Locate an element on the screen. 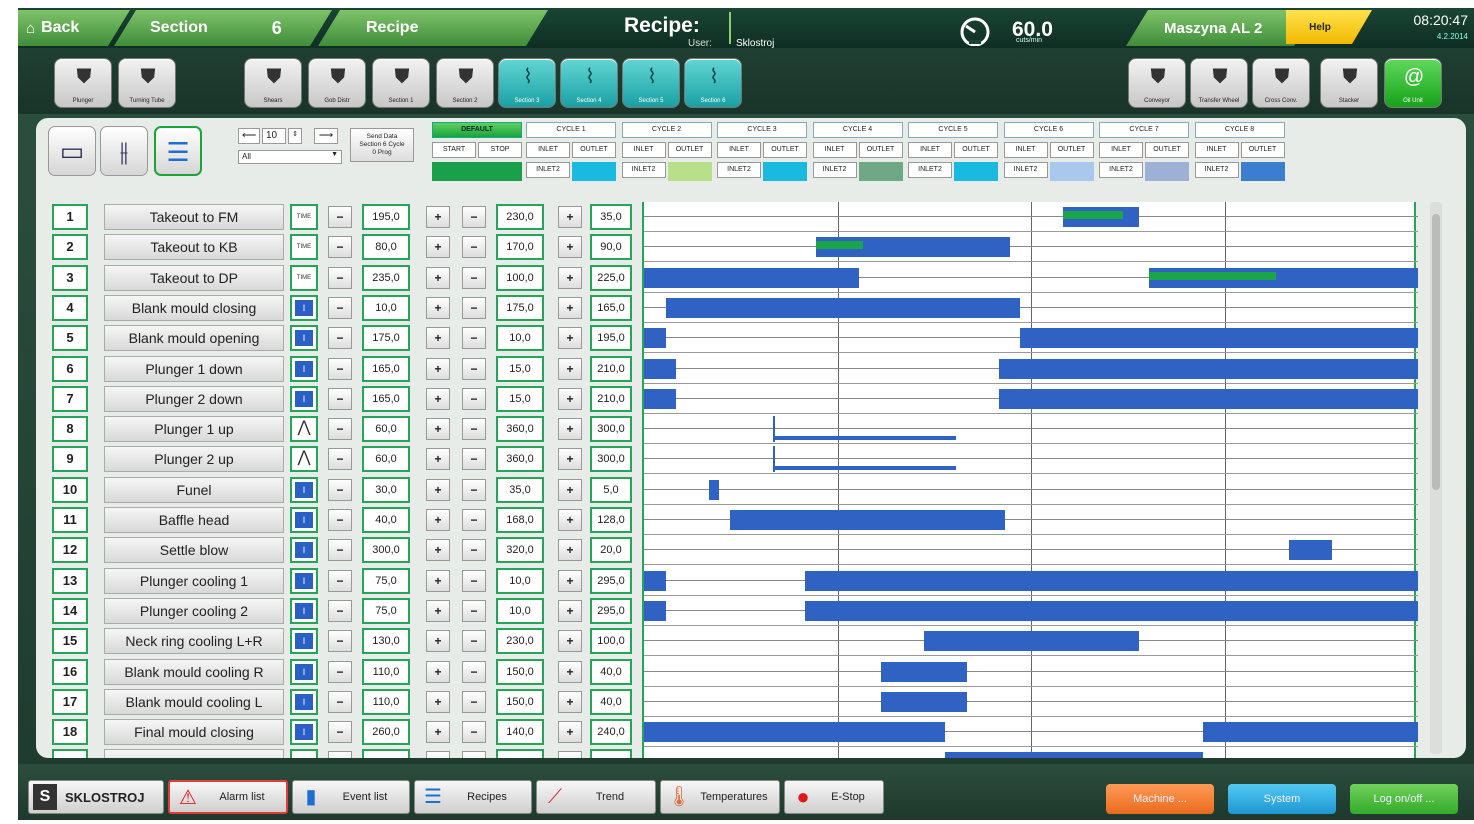 The image size is (1474, 824). on-angle-value is located at coordinates (386, 753).